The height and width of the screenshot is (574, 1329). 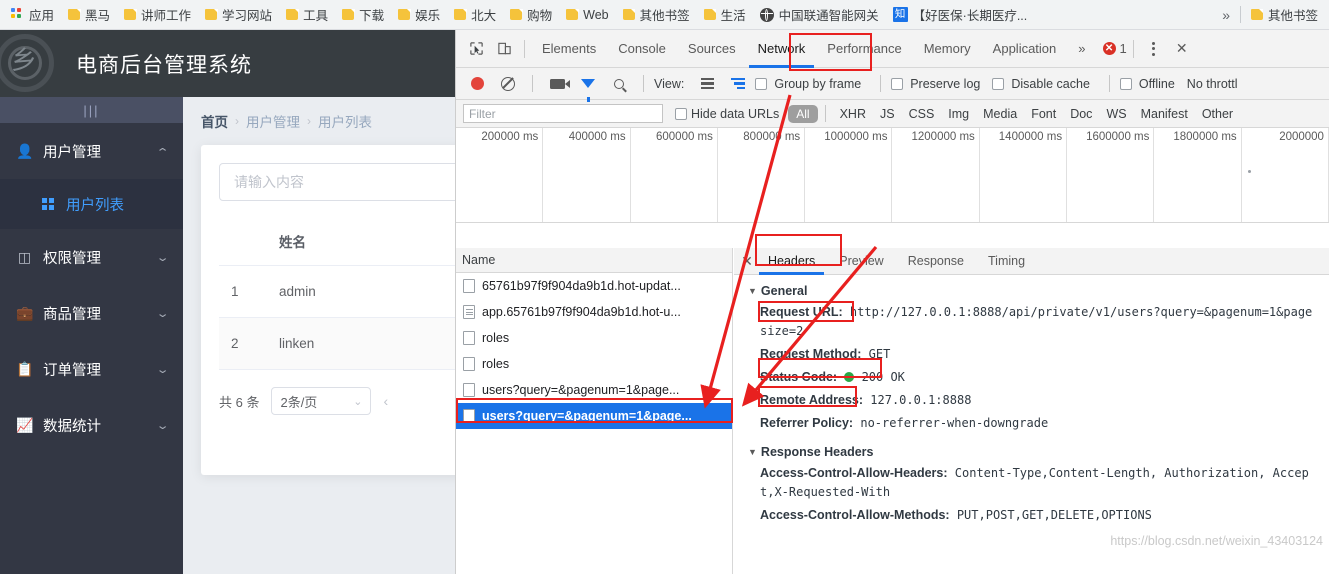 I want to click on detail-tabbar: ✕ Headers Preview Response Timing, so click(x=1031, y=261).